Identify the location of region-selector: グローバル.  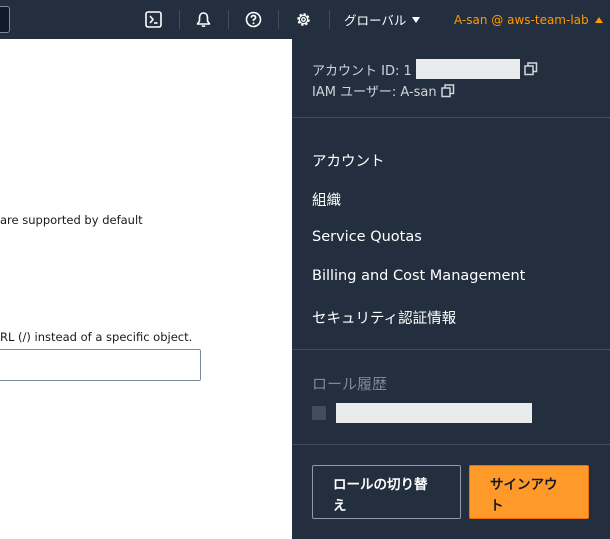
(382, 19).